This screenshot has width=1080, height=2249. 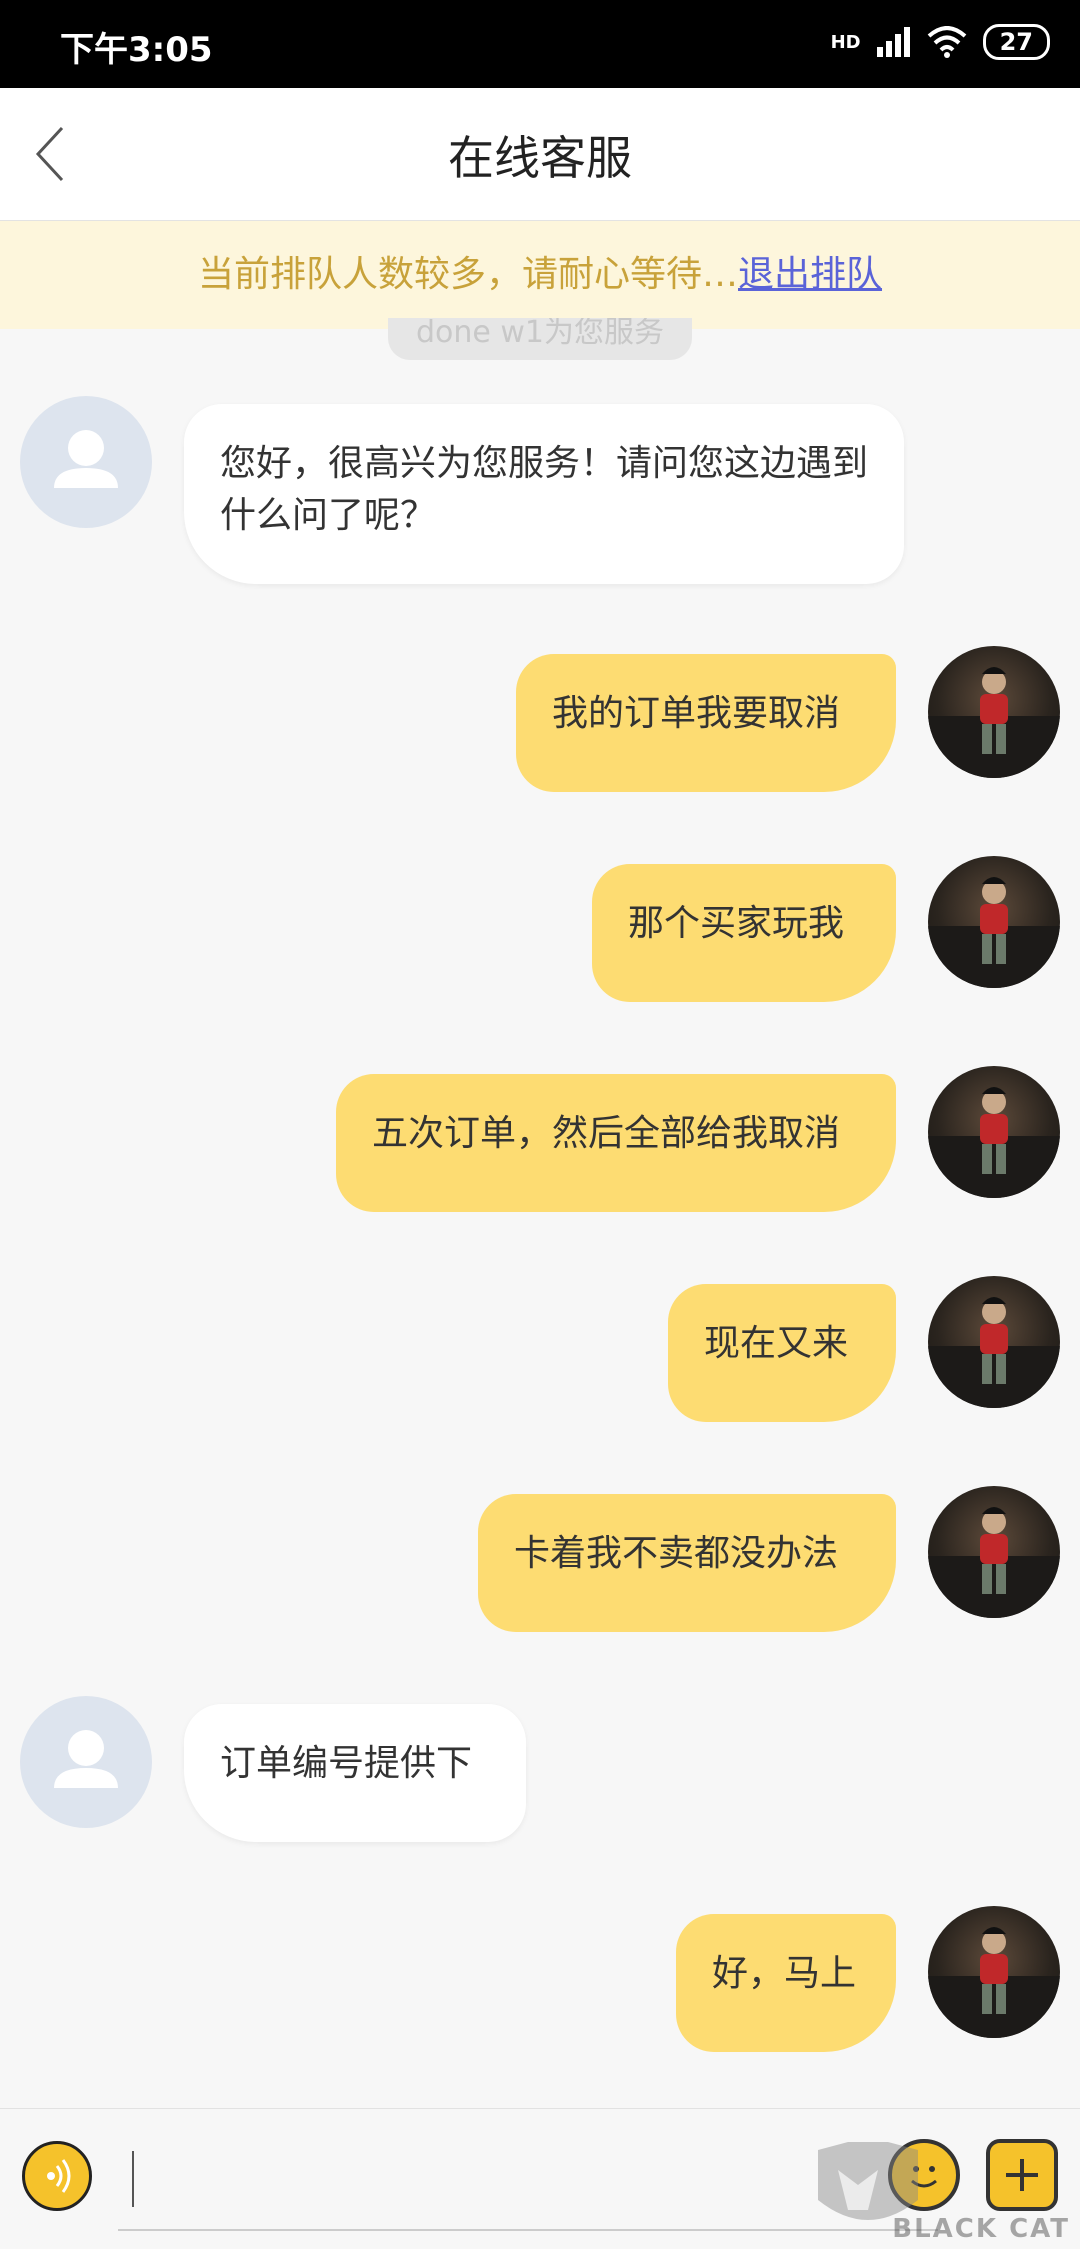 What do you see at coordinates (944, 2194) in the screenshot?
I see `watermark: BLACK CAT` at bounding box center [944, 2194].